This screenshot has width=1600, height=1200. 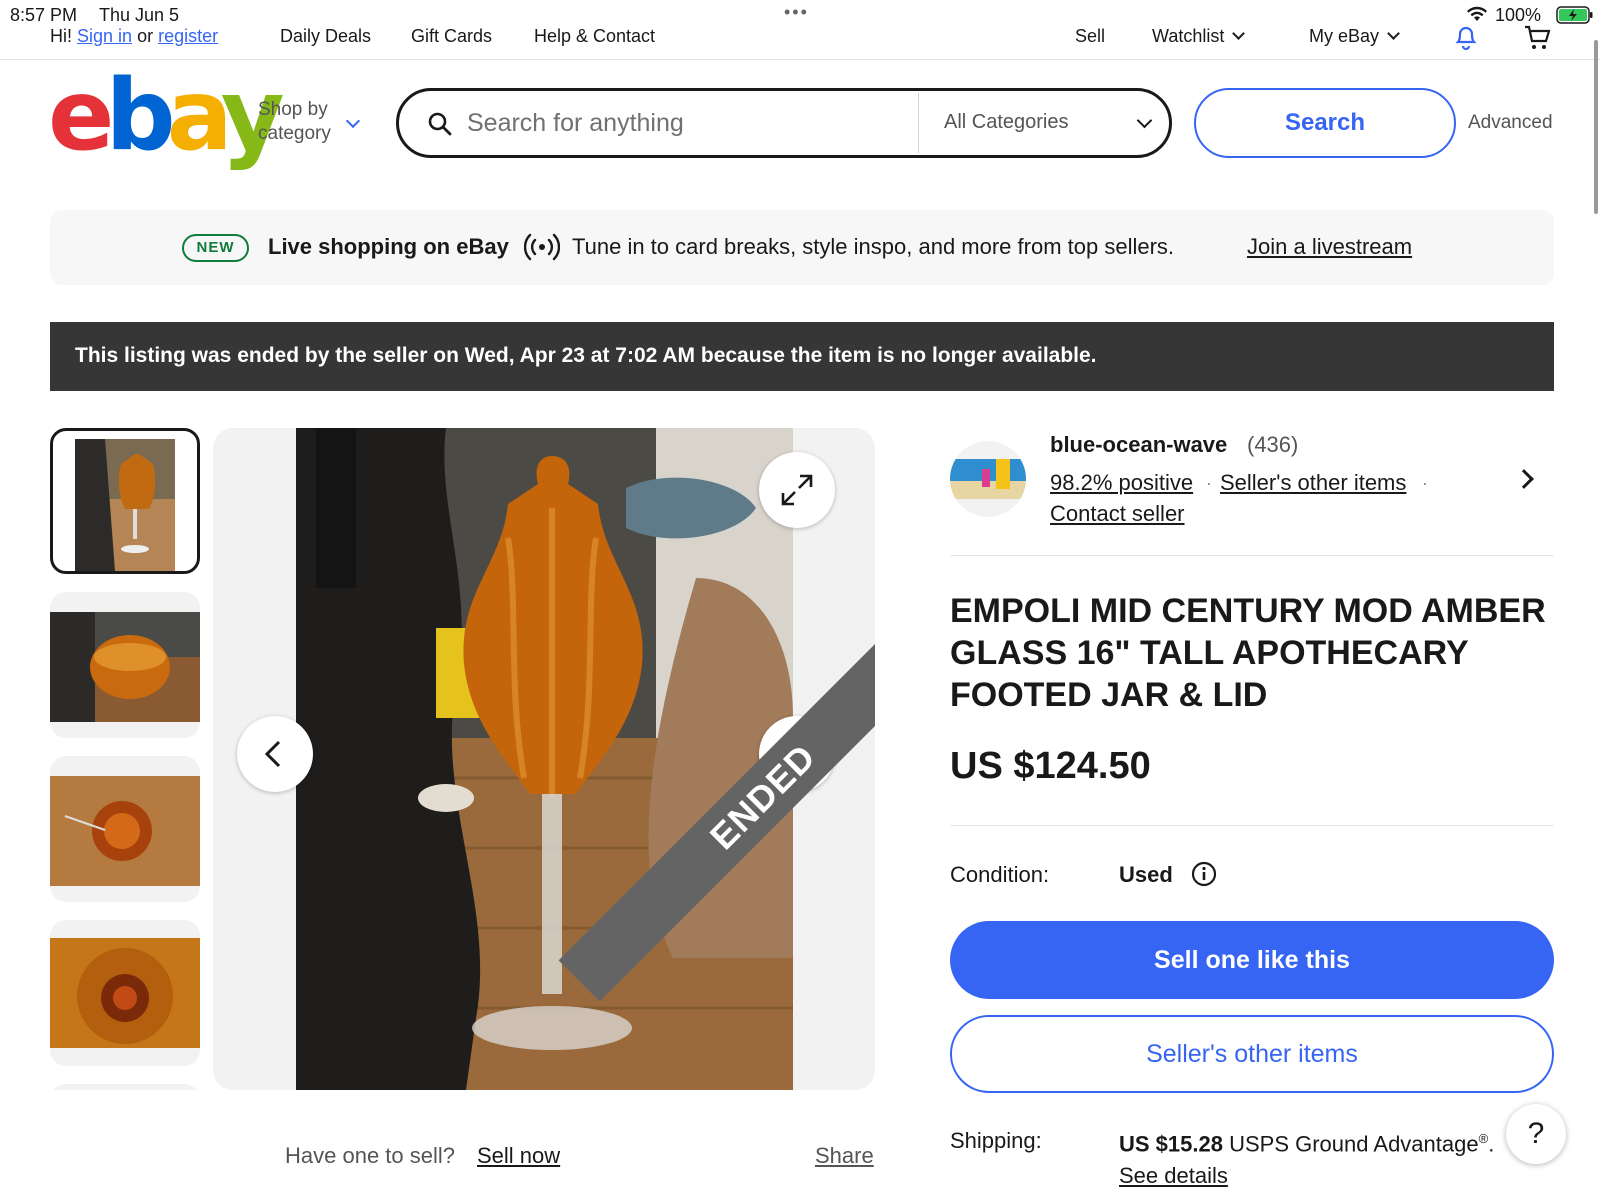 What do you see at coordinates (370, 1155) in the screenshot?
I see `have-one-text: Have one to sell?` at bounding box center [370, 1155].